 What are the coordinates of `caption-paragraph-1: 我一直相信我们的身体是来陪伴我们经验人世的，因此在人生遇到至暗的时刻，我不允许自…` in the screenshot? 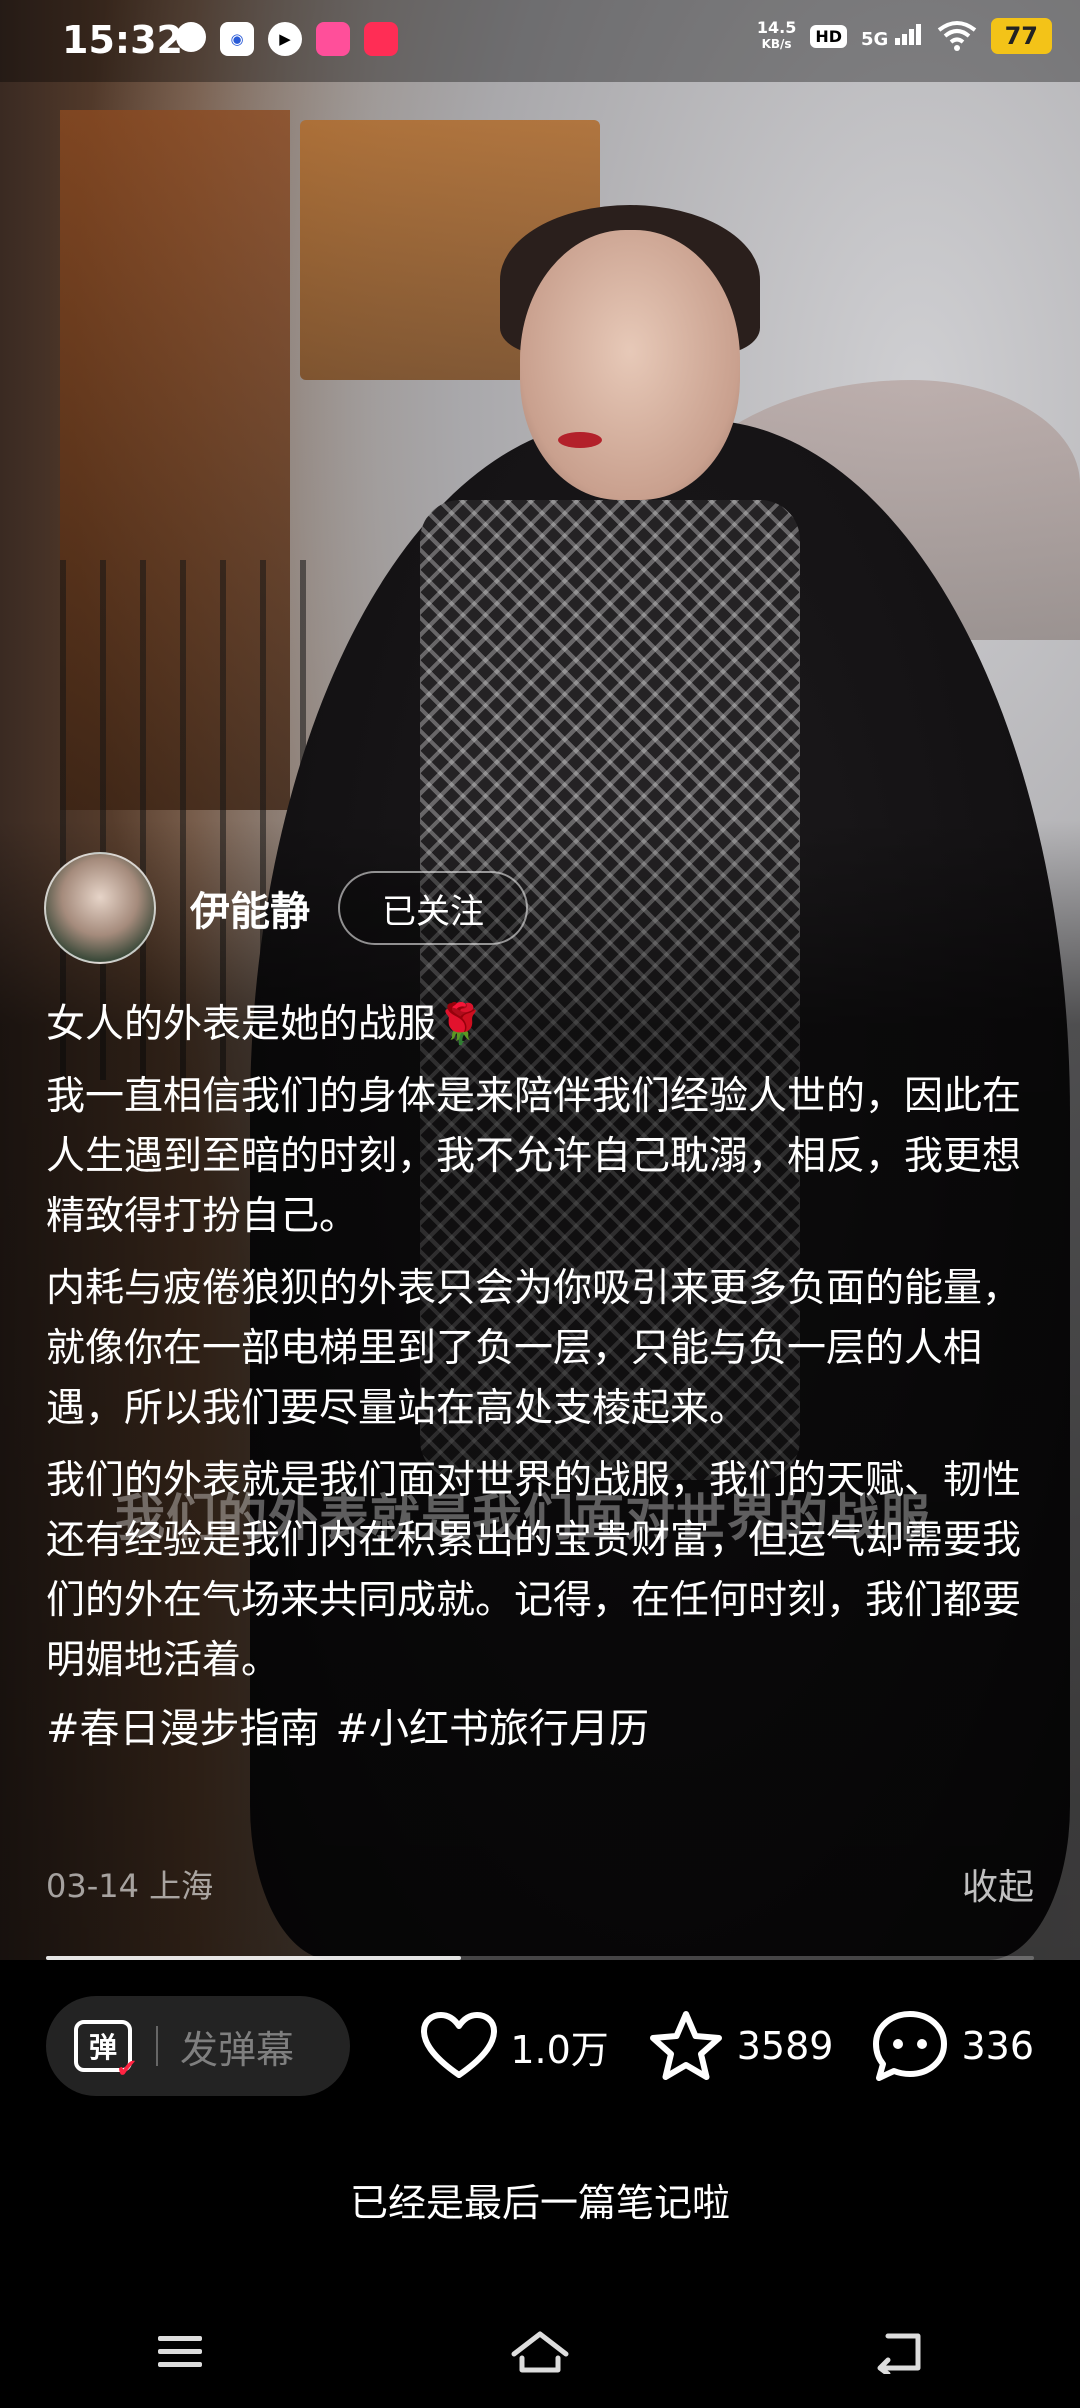 It's located at (534, 1156).